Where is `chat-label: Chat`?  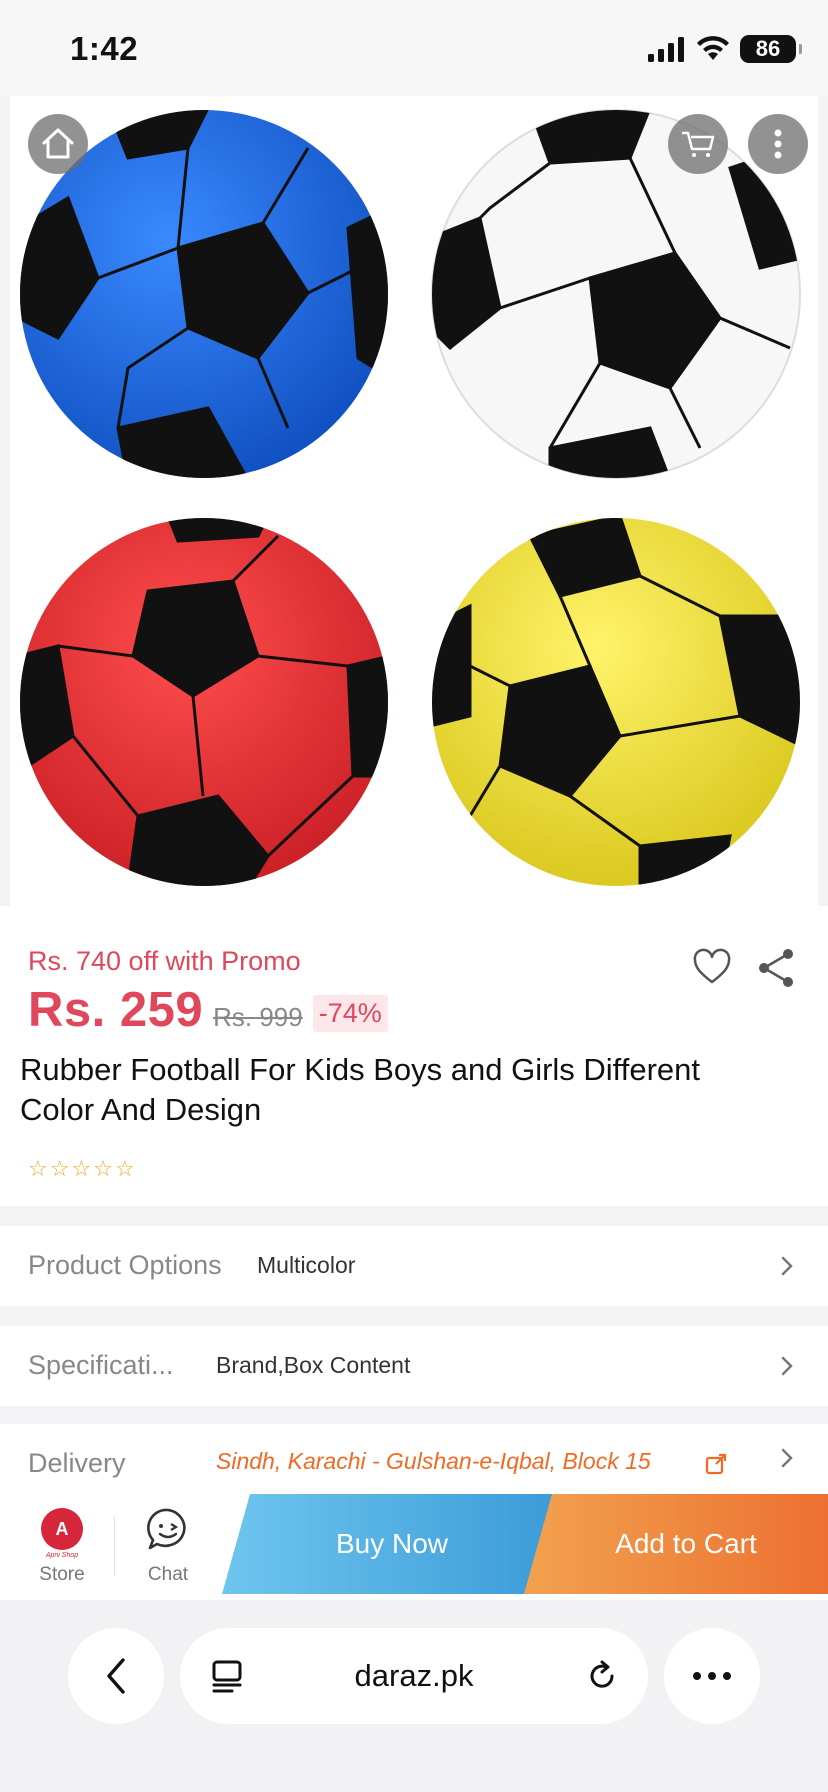
chat-label: Chat is located at coordinates (168, 1574).